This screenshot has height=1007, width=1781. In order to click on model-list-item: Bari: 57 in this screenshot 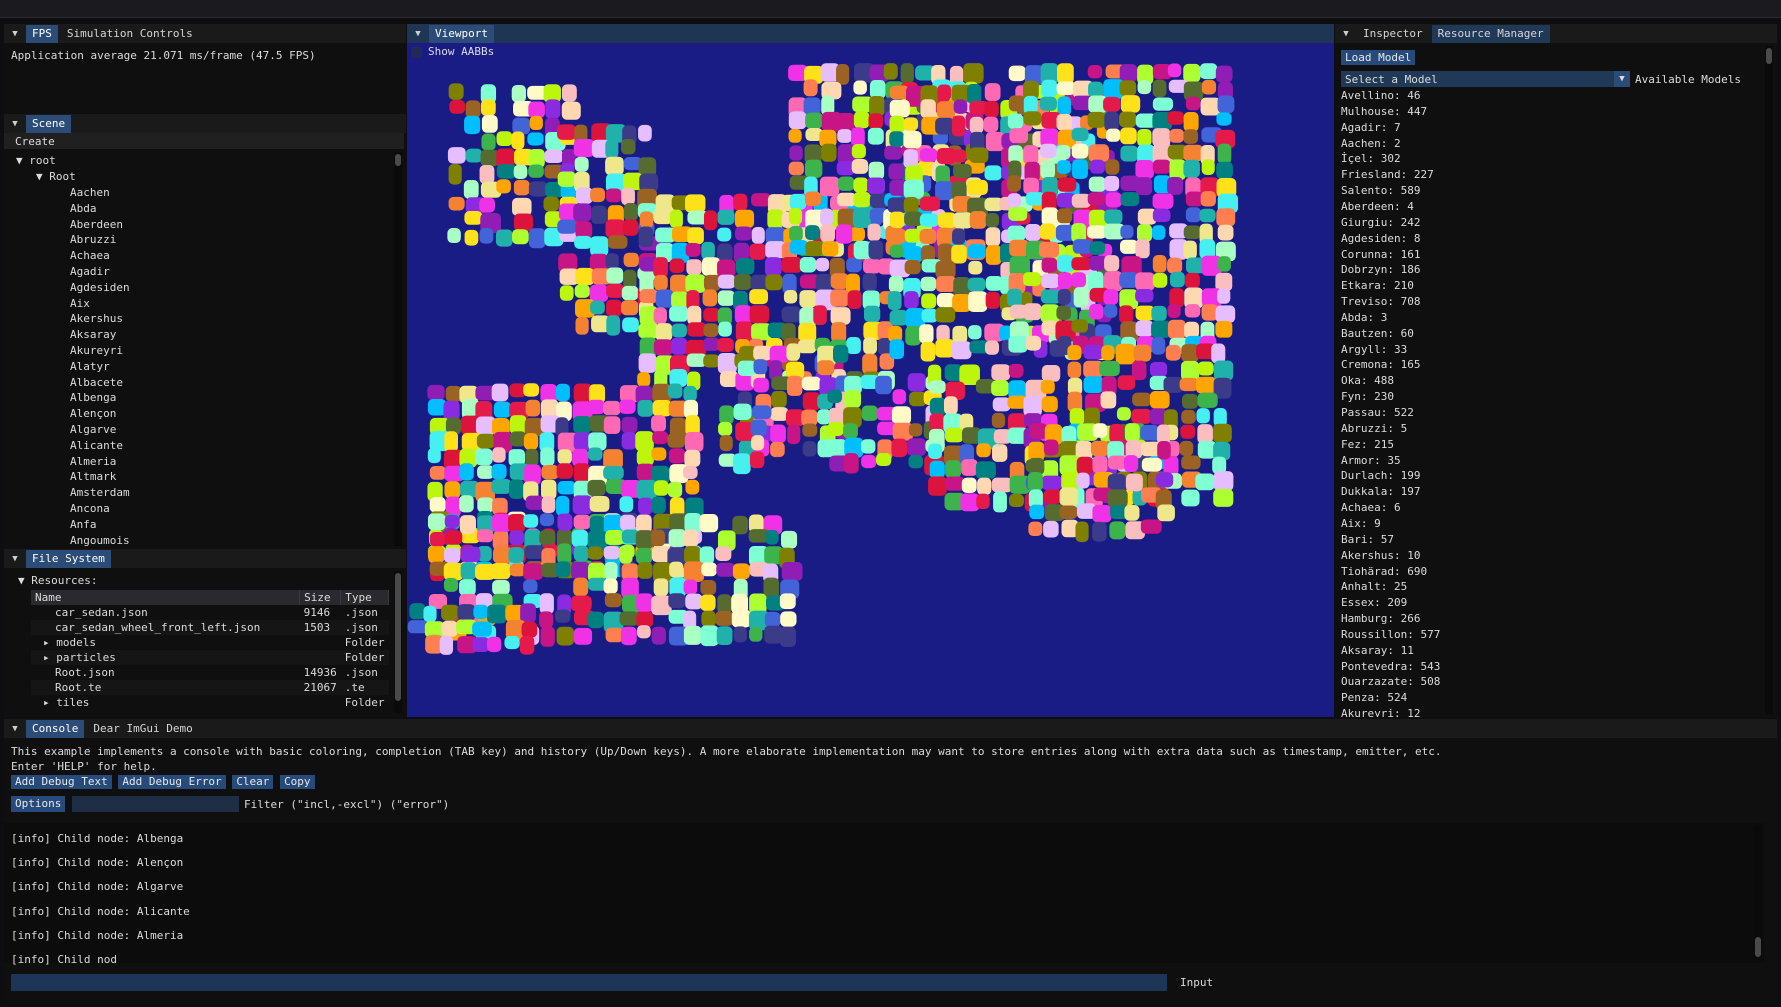, I will do `click(1367, 539)`.